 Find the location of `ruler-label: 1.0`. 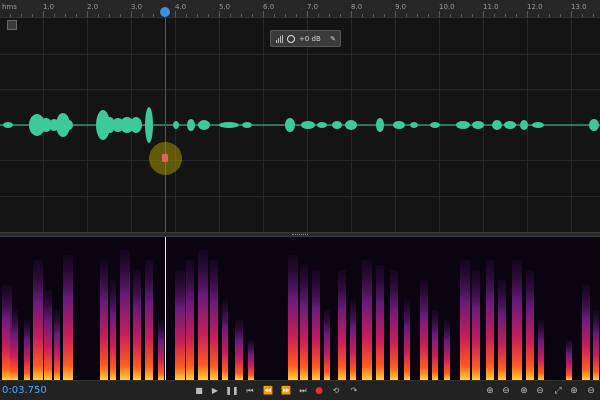

ruler-label: 1.0 is located at coordinates (49, 7).